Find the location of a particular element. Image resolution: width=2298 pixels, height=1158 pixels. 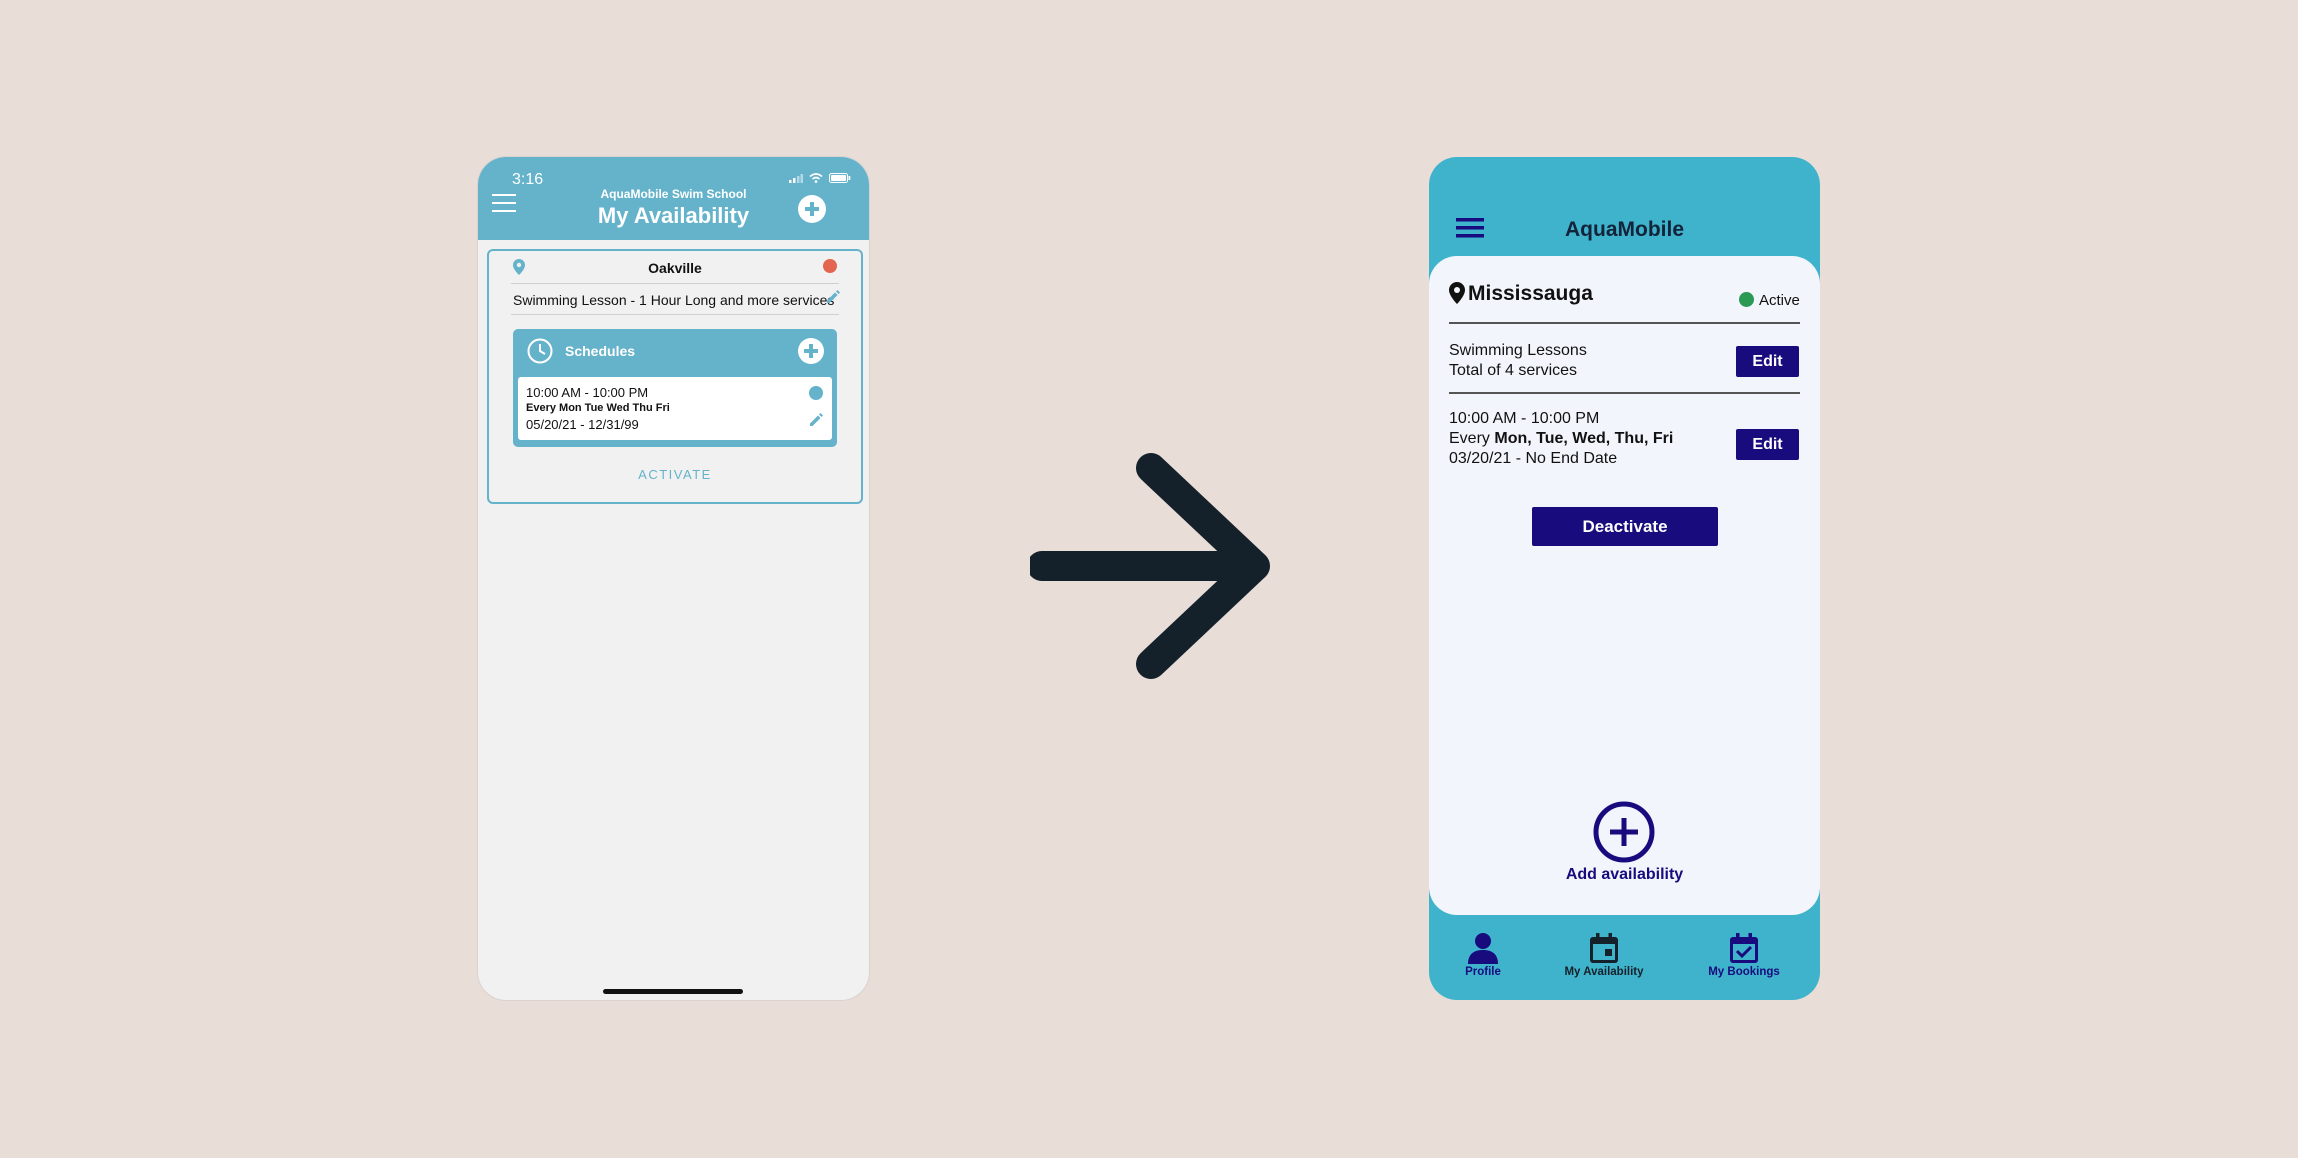

activate-button: ACTIVATE is located at coordinates (675, 474).